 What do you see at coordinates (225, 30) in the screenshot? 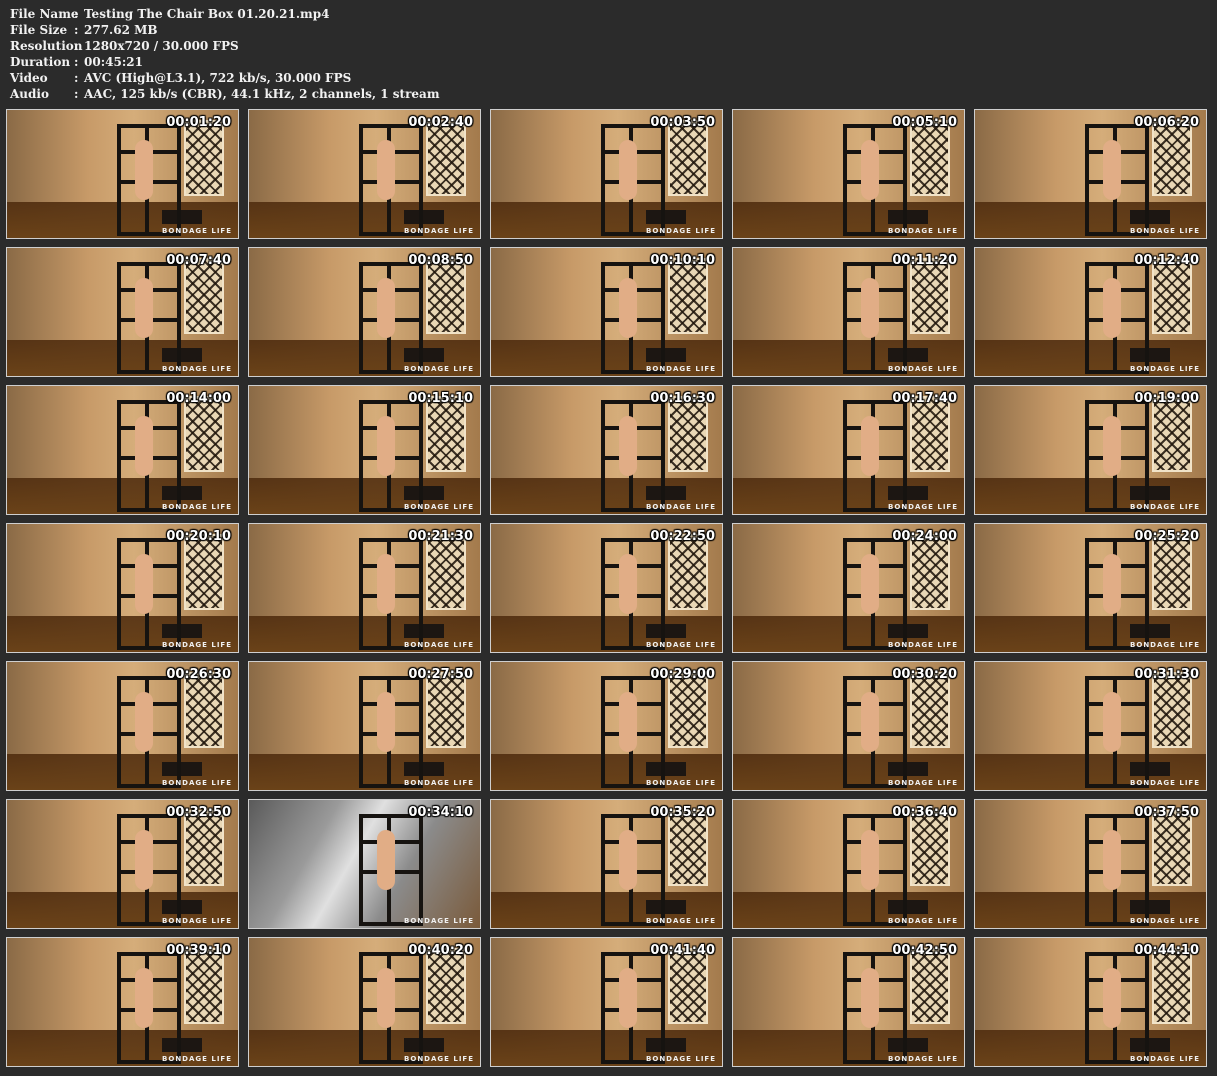
I see `info-row: File Size:277.62 MB` at bounding box center [225, 30].